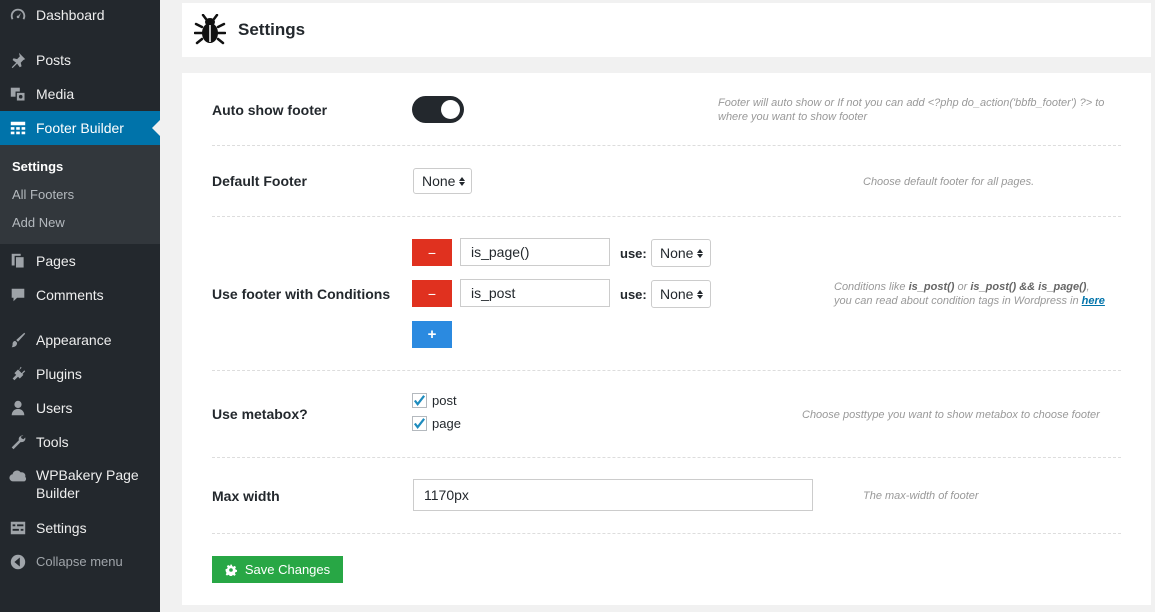  I want to click on bug-icon, so click(210, 29).